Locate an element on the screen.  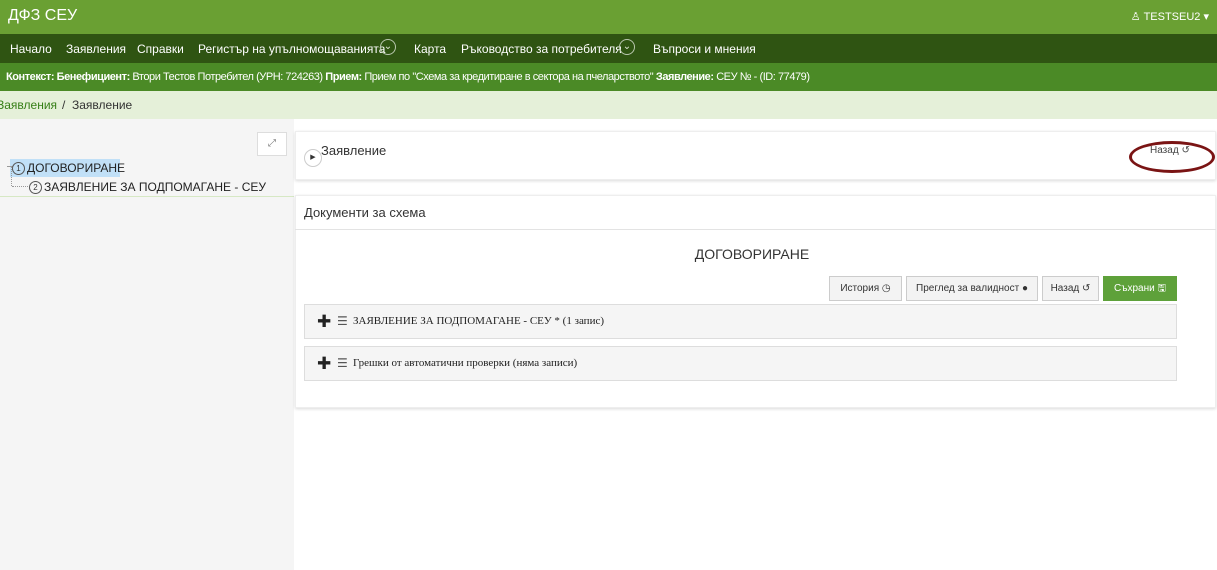
tree-divider is located at coordinates (147, 196).